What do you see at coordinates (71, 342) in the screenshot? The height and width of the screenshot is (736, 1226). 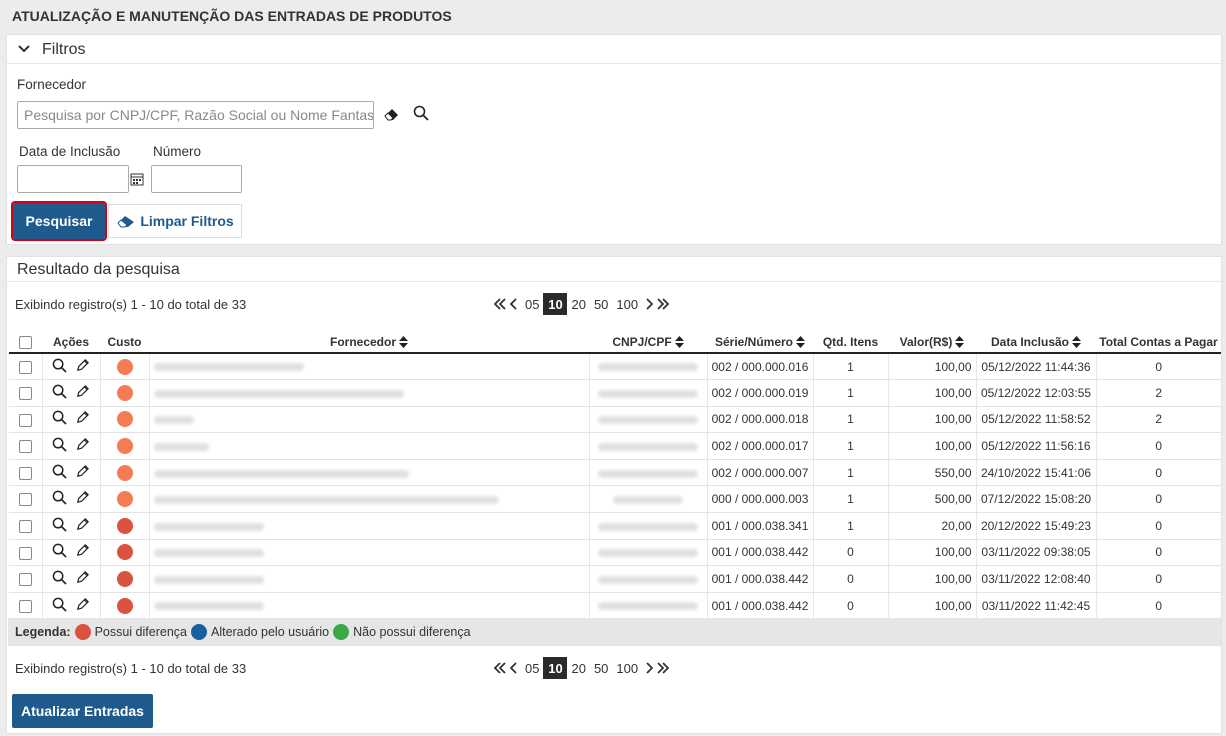 I see `col-actions: Ações` at bounding box center [71, 342].